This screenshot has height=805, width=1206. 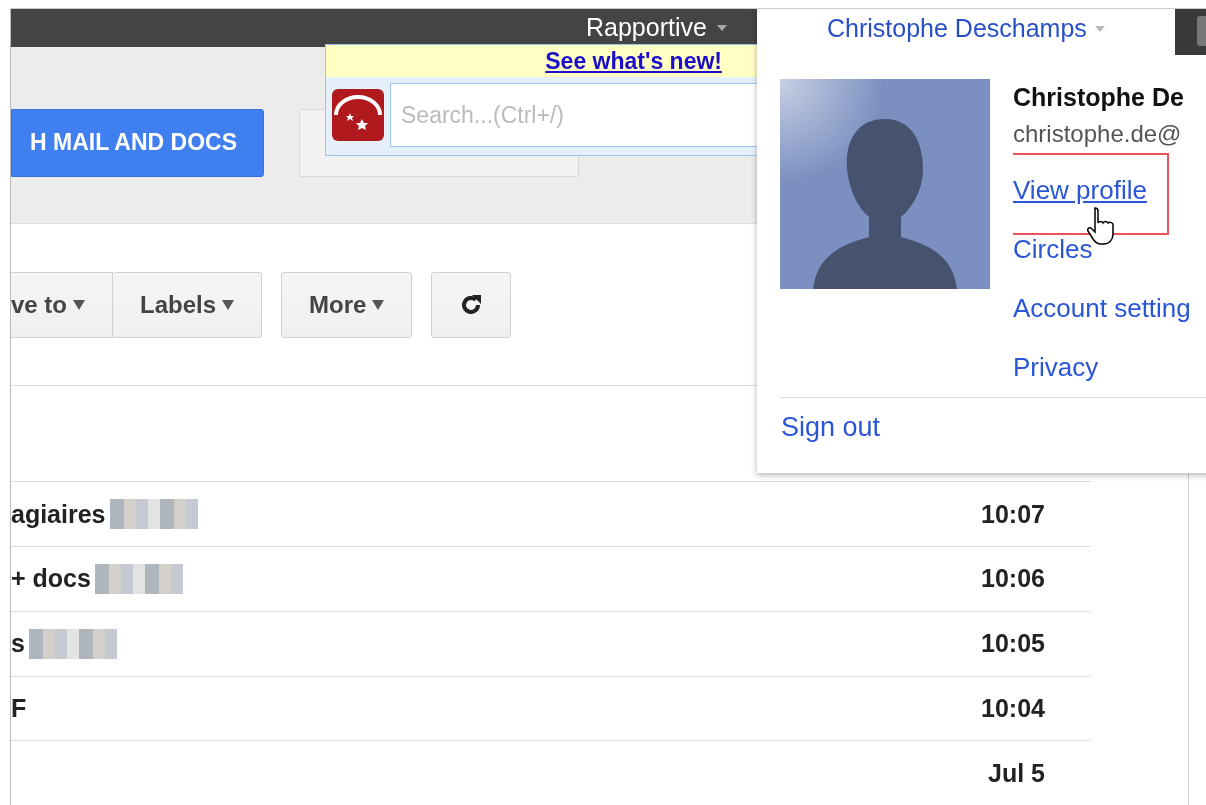 What do you see at coordinates (358, 115) in the screenshot?
I see `cloud-stars-logo-icon` at bounding box center [358, 115].